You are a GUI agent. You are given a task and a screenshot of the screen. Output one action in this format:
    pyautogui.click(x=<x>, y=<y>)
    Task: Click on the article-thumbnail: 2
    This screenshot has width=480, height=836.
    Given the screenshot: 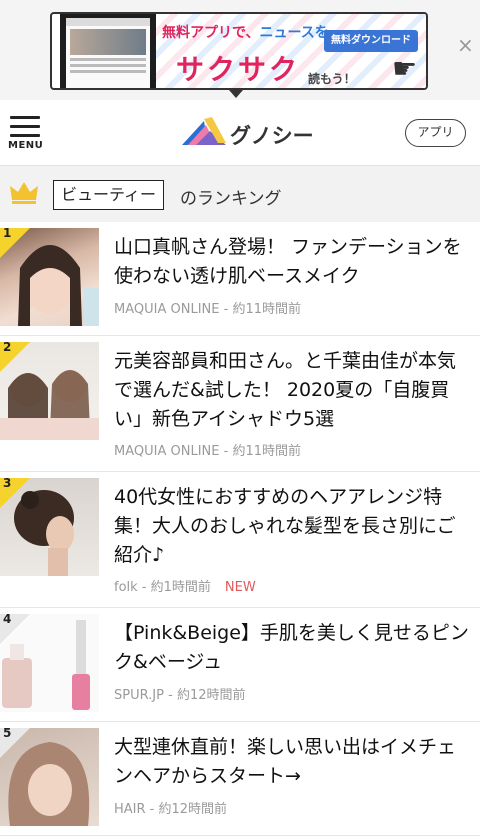 What is the action you would take?
    pyautogui.click(x=49, y=391)
    